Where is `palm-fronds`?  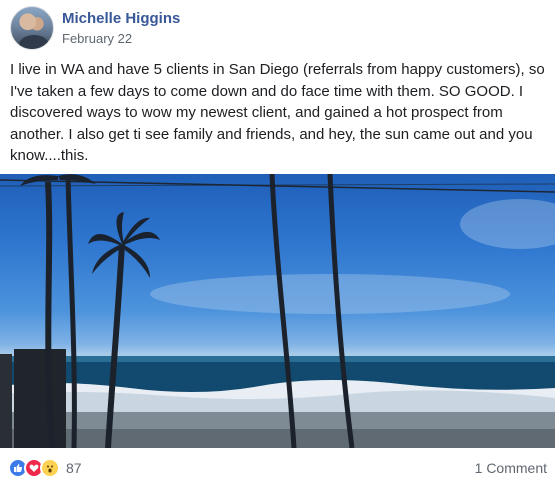 palm-fronds is located at coordinates (90, 226).